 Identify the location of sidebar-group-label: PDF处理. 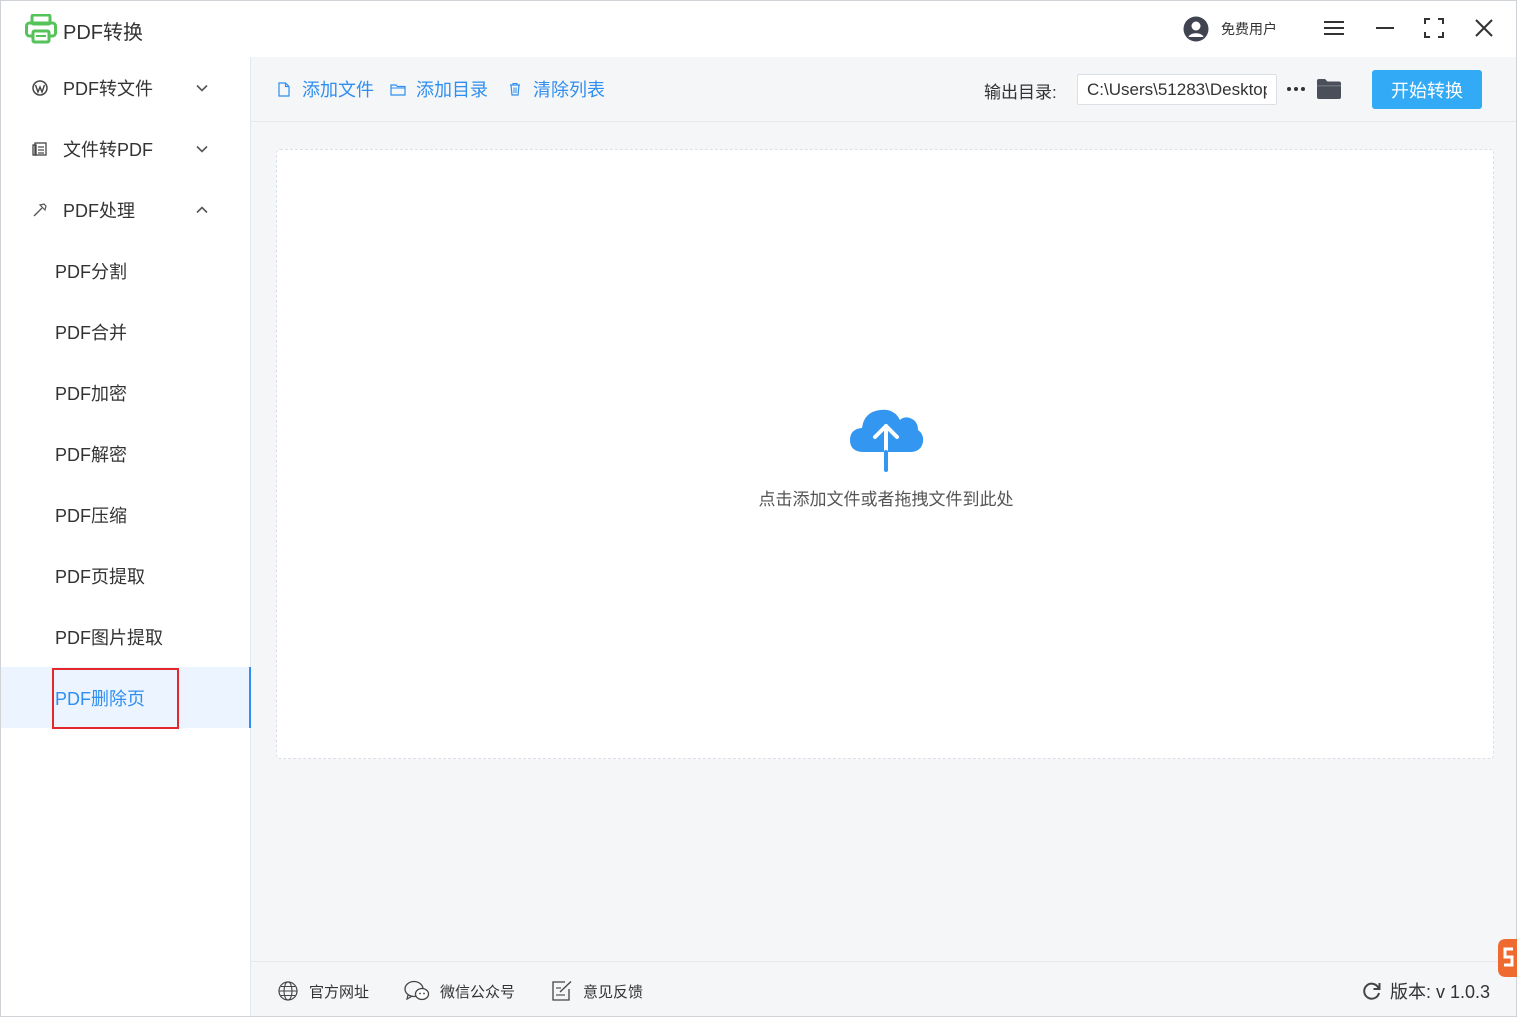
(99, 210).